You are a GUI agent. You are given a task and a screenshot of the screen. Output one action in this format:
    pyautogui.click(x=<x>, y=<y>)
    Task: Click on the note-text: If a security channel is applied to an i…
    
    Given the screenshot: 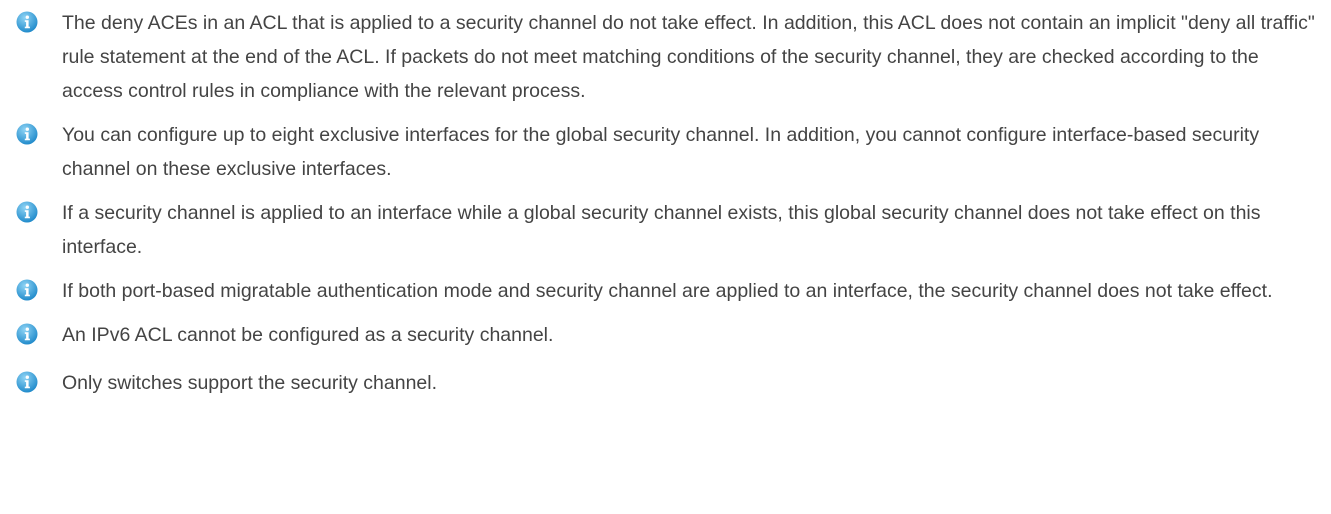 What is the action you would take?
    pyautogui.click(x=661, y=230)
    